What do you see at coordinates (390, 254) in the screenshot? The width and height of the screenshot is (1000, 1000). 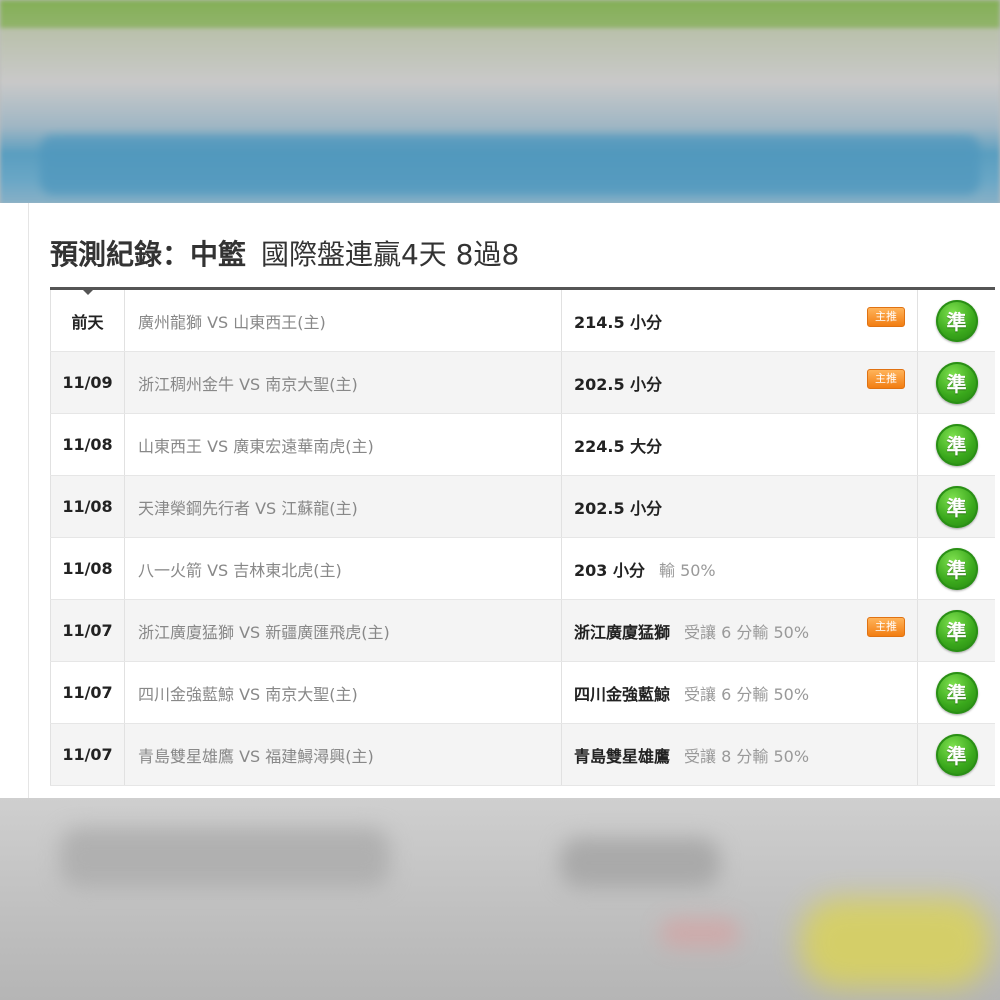 I see `title-streak: 國際盤連贏4天 8過8` at bounding box center [390, 254].